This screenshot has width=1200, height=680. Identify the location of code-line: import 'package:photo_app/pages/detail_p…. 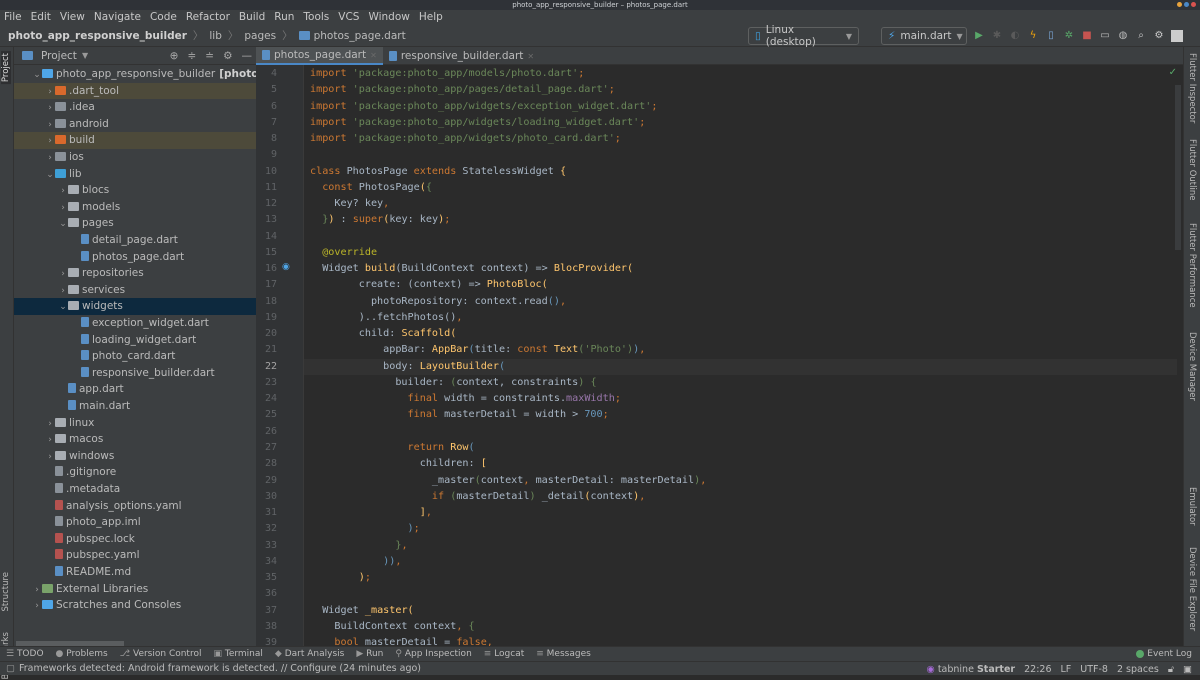
(746, 90).